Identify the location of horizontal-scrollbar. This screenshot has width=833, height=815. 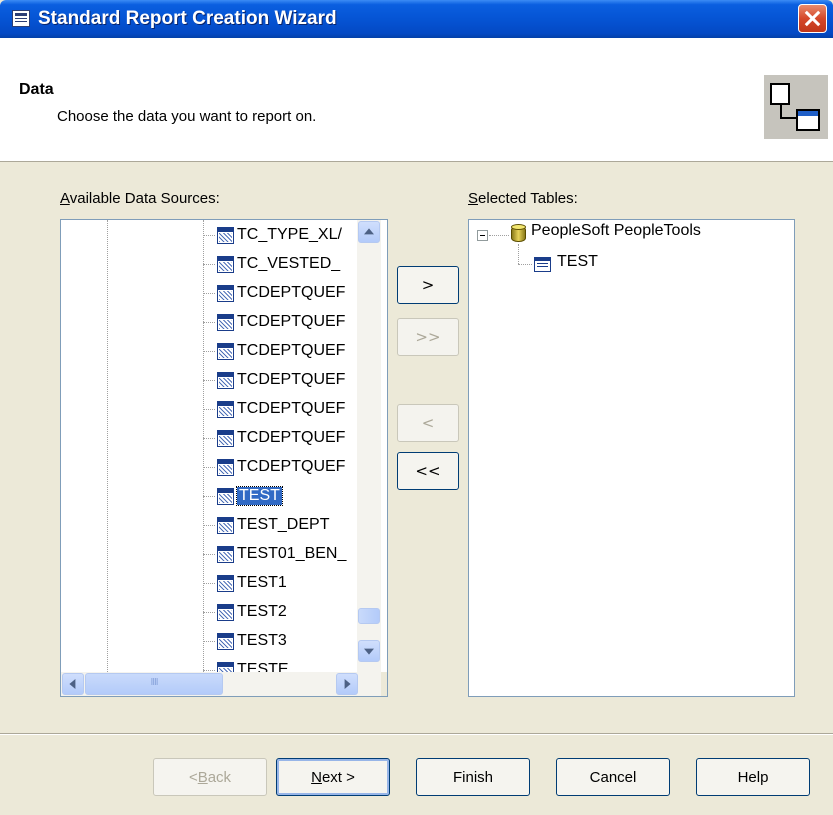
(221, 684).